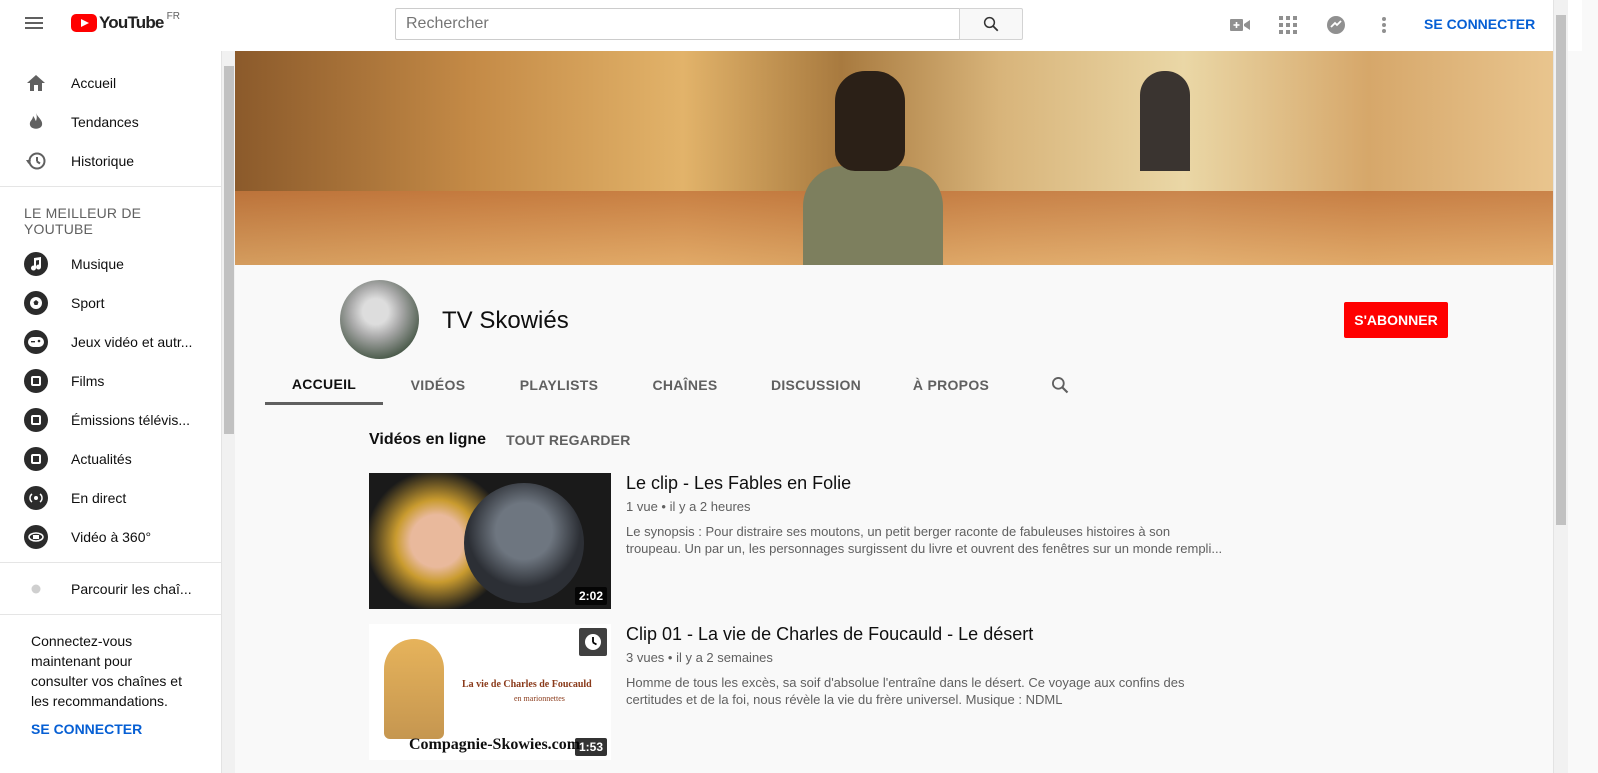 This screenshot has width=1598, height=773. Describe the element at coordinates (539, 698) in the screenshot. I see `thumbnail-subtext: en marionnettes` at that location.